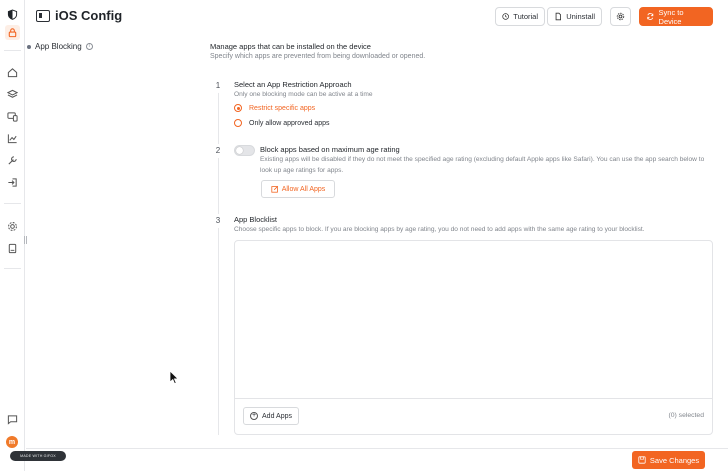 This screenshot has width=728, height=471. I want to click on step1-heading: Select an App Restriction Approach, so click(293, 84).